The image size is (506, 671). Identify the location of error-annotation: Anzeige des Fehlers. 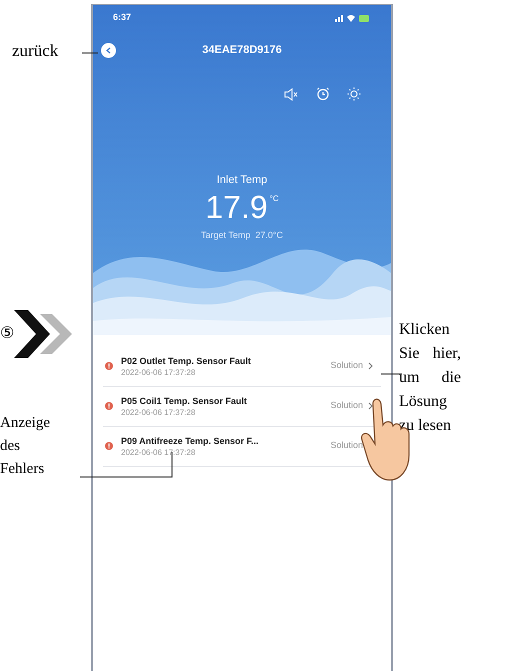
(25, 446).